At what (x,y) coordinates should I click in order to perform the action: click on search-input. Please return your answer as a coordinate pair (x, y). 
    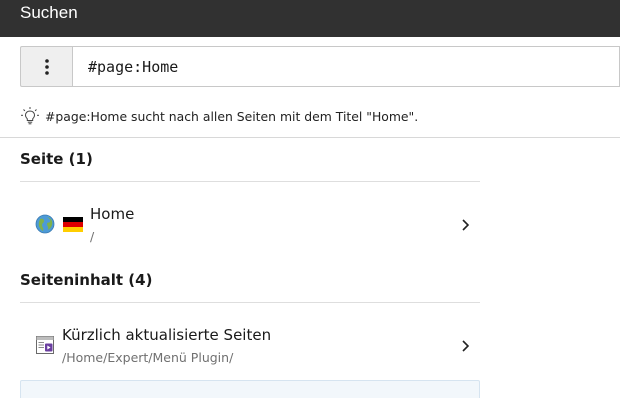
    Looking at the image, I should click on (346, 66).